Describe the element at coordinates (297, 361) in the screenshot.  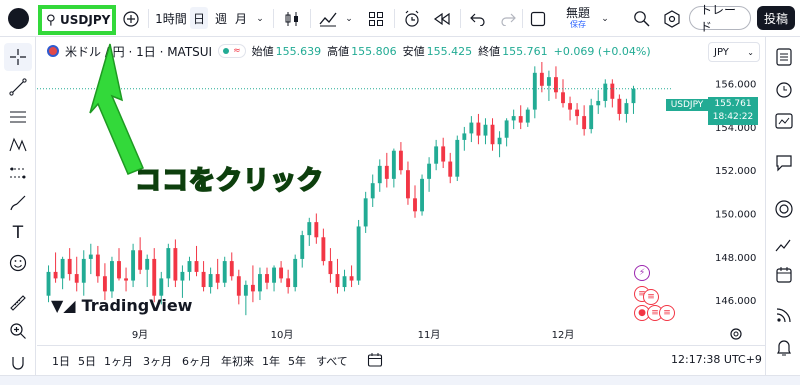
I see `range-5y: 5年` at that location.